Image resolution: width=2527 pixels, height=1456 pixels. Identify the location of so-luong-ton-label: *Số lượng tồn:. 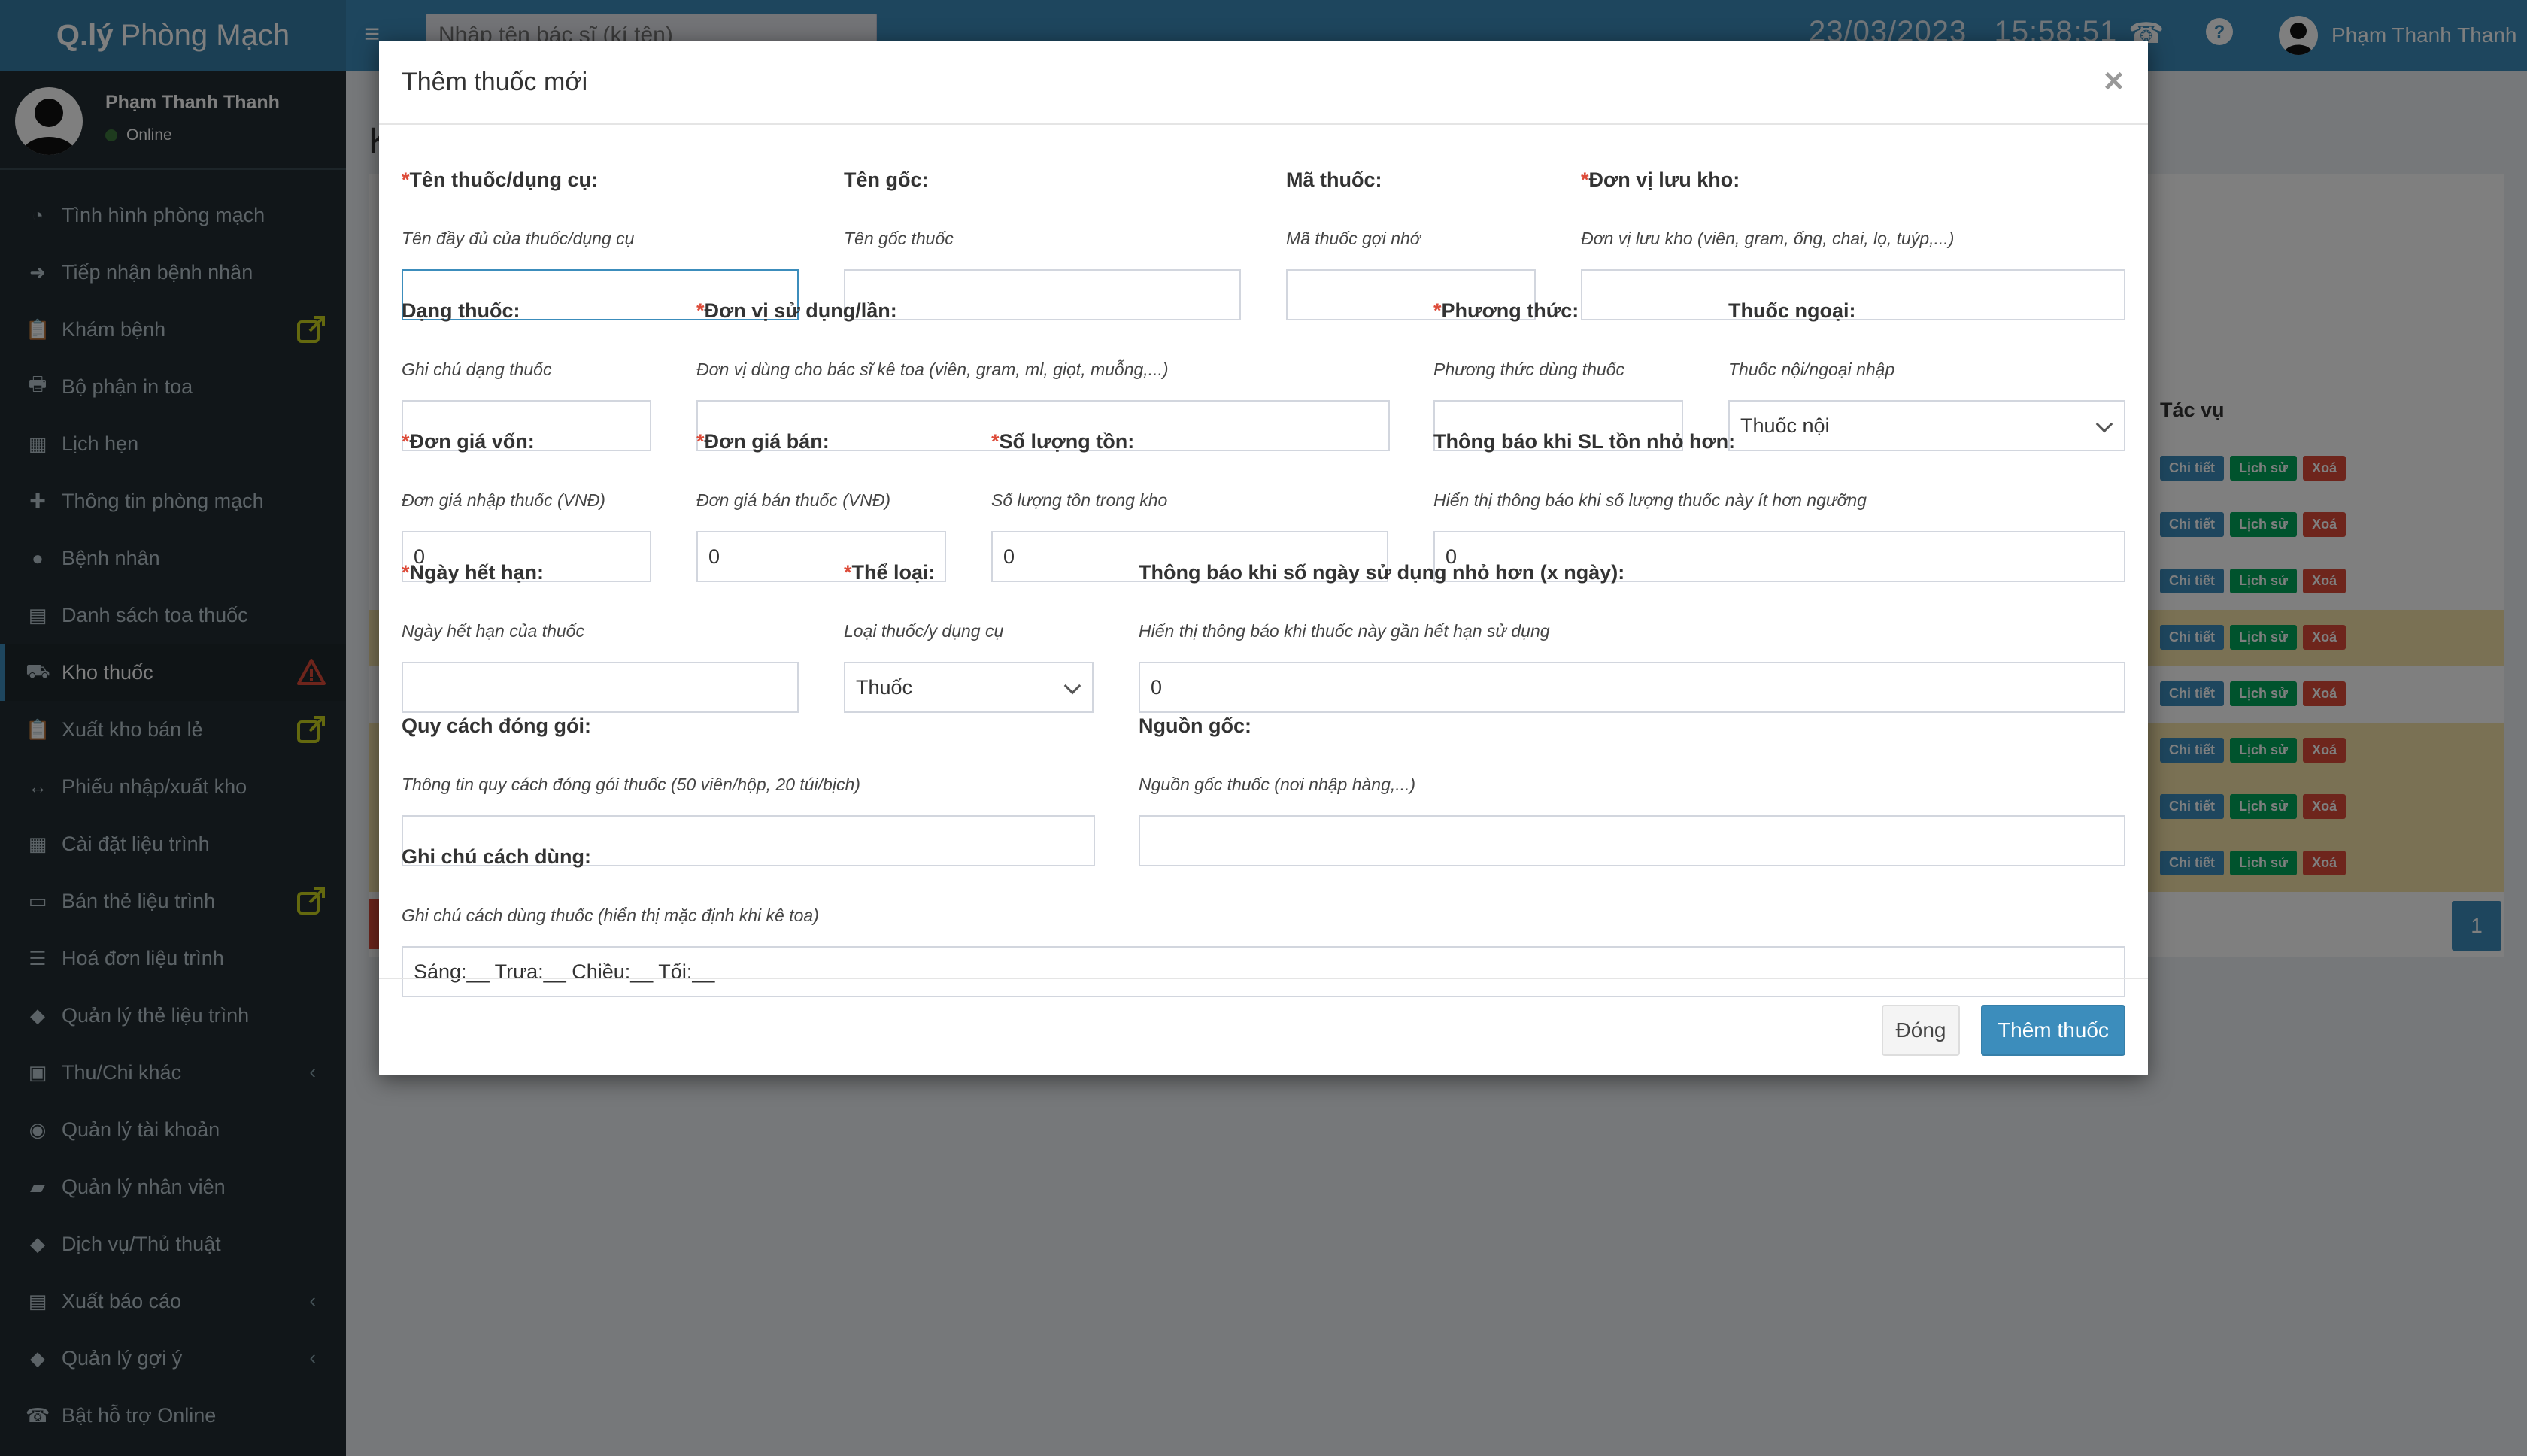
(1063, 441).